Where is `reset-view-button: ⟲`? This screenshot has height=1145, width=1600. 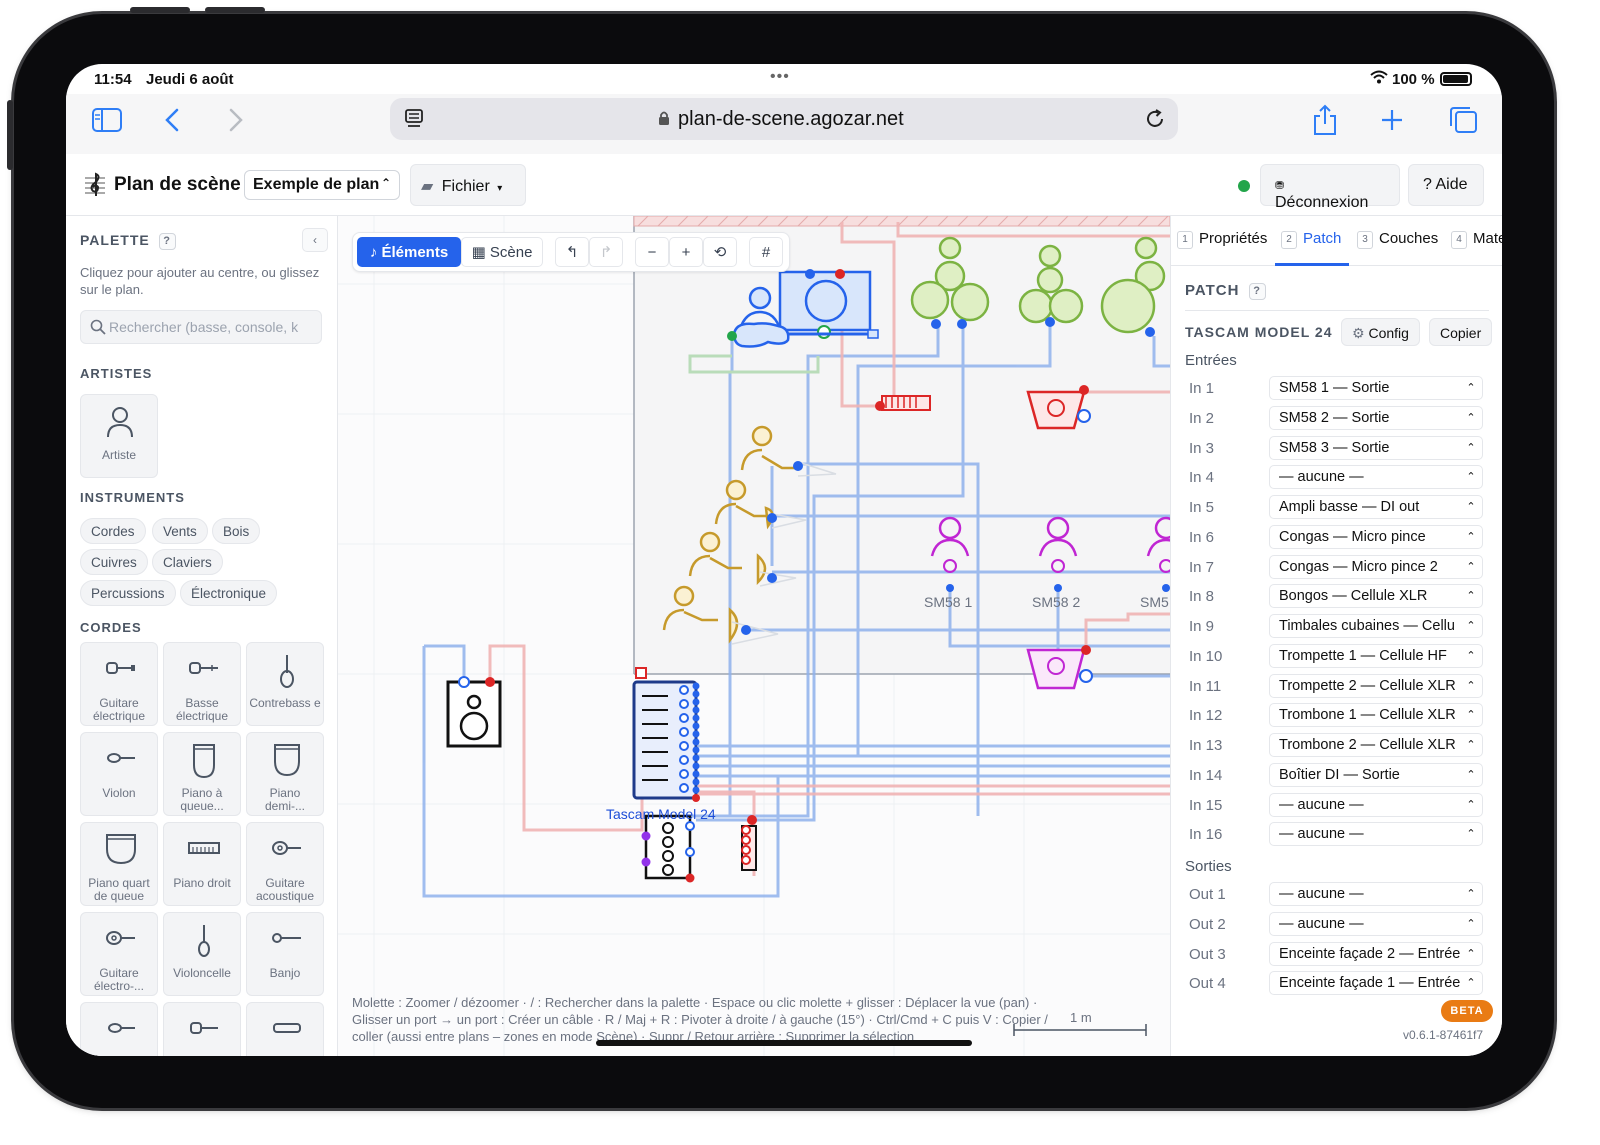 reset-view-button: ⟲ is located at coordinates (720, 252).